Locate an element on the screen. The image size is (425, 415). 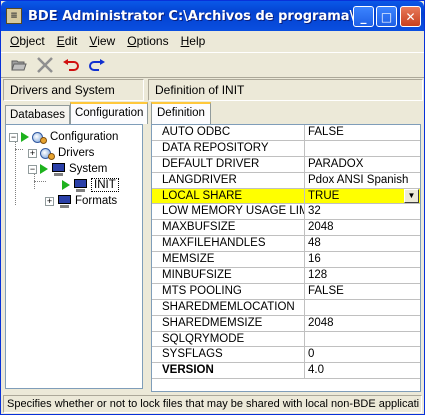
grid-row-sharedmemsize: SHAREDMEMSIZE 2048 is located at coordinates (286, 323).